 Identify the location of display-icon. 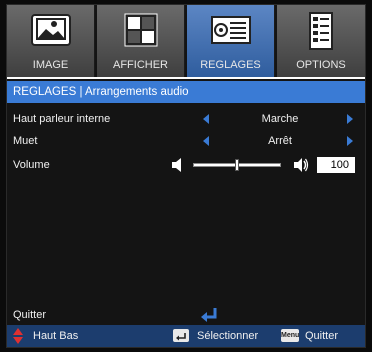
(140, 30).